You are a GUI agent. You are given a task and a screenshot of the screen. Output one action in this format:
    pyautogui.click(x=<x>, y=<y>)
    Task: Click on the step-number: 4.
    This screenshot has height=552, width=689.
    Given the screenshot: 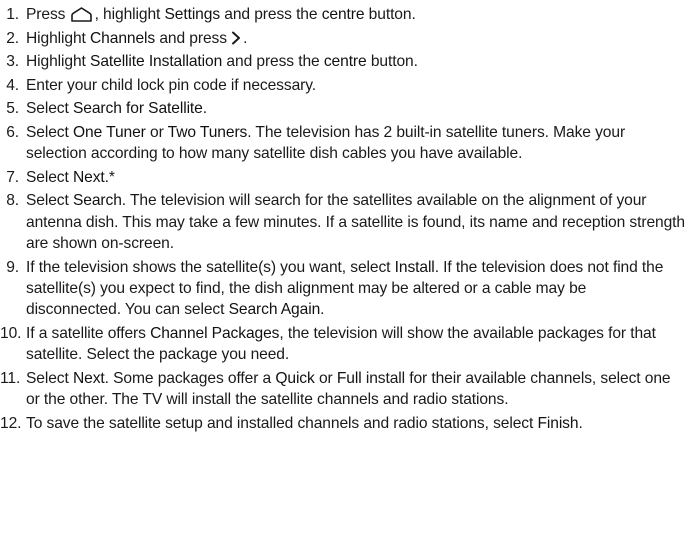 What is the action you would take?
    pyautogui.click(x=12, y=85)
    